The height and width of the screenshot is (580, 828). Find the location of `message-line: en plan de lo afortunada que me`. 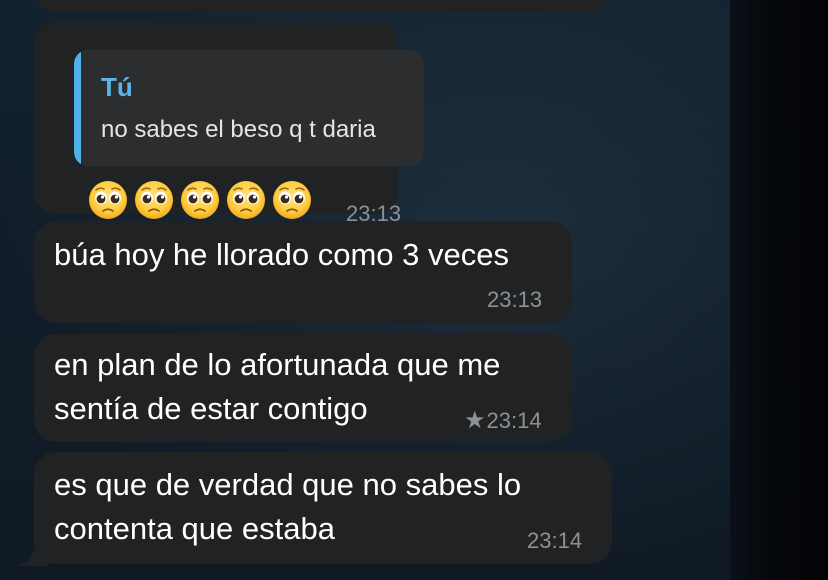

message-line: en plan de lo afortunada que me is located at coordinates (277, 364).